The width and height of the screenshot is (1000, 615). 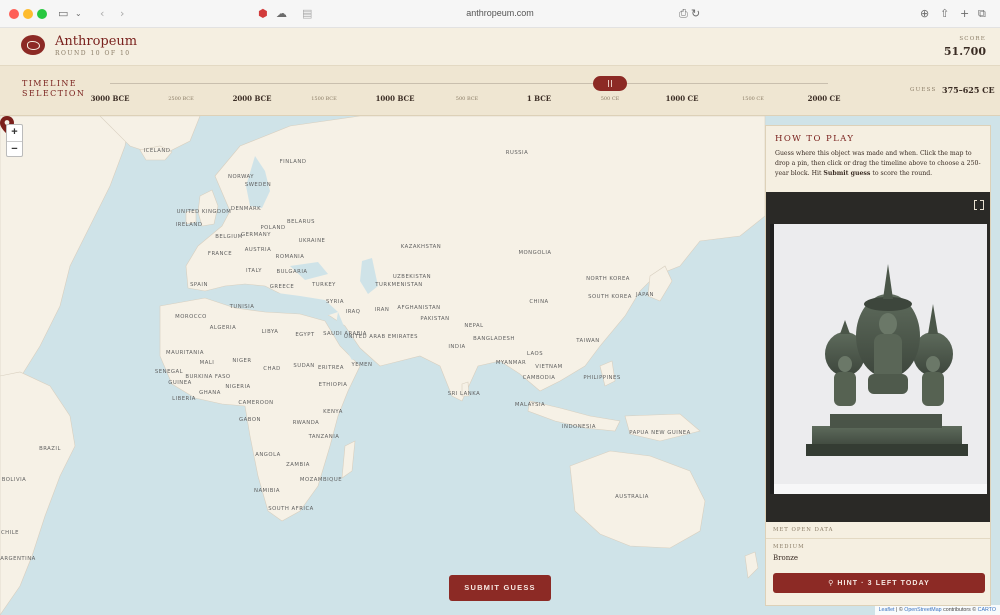 I want to click on map-label: IRAN, so click(x=382, y=310).